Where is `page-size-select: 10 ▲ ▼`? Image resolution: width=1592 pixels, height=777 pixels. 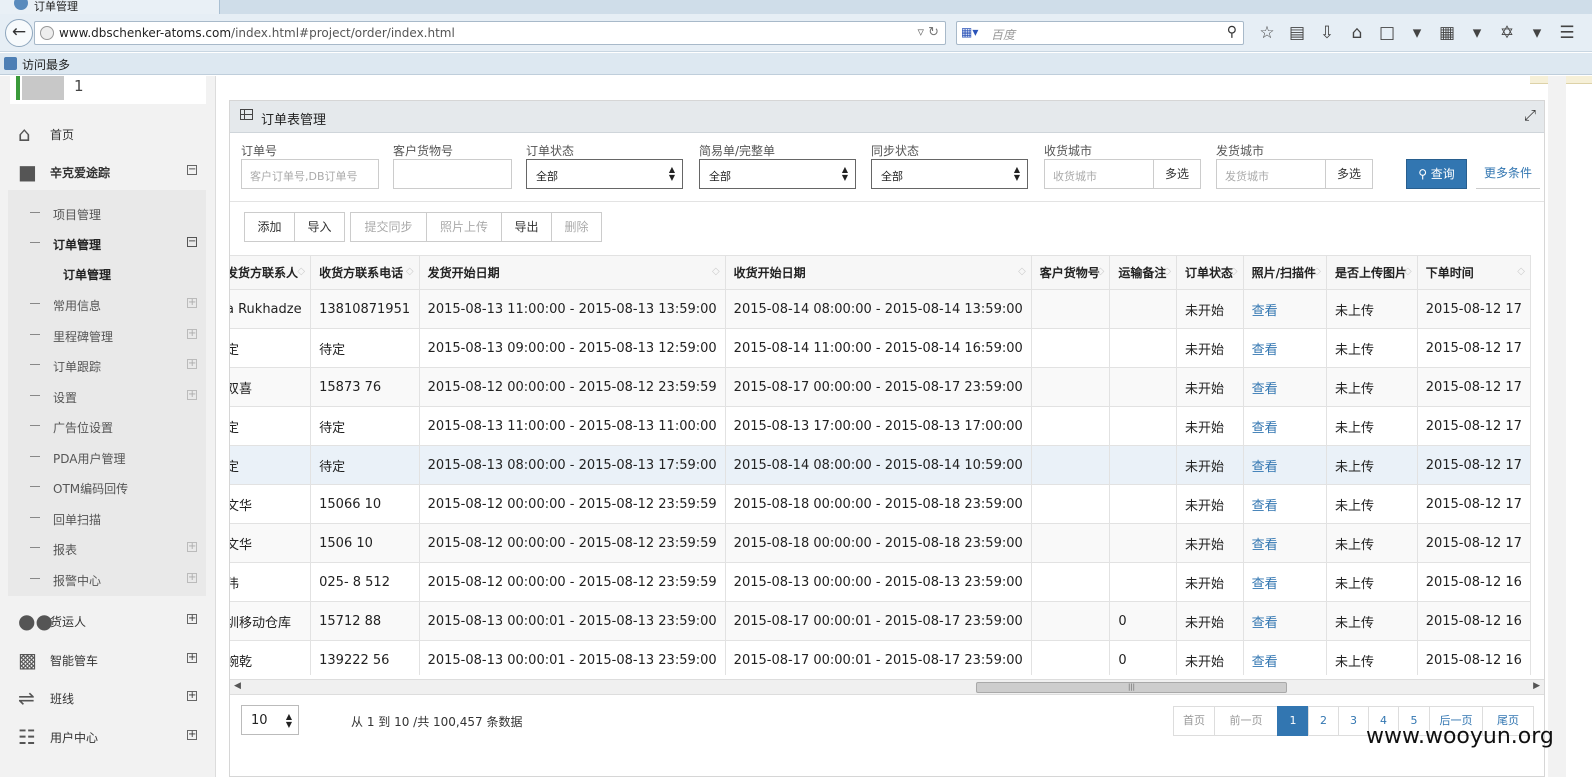 page-size-select: 10 ▲ ▼ is located at coordinates (270, 720).